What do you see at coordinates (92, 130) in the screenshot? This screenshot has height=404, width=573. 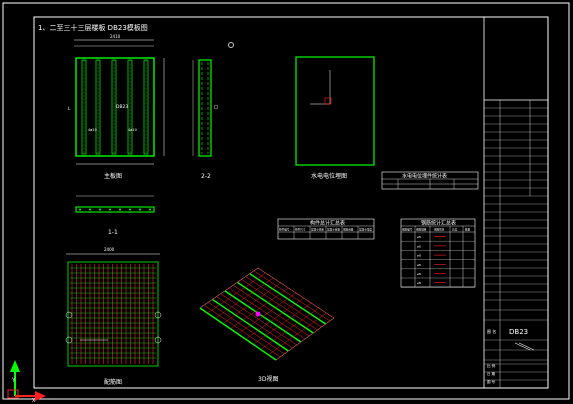 I see `top-plan-bottom-label-1: 4ø10` at bounding box center [92, 130].